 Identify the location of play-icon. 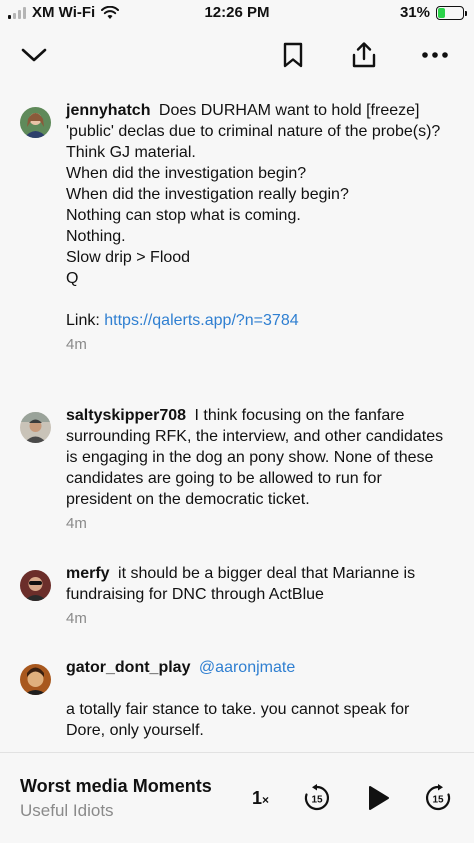
(379, 798).